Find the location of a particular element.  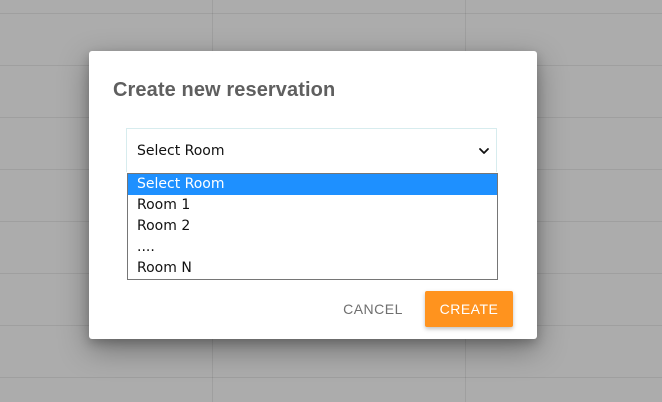

dialog-title: Create new reservation is located at coordinates (224, 90).